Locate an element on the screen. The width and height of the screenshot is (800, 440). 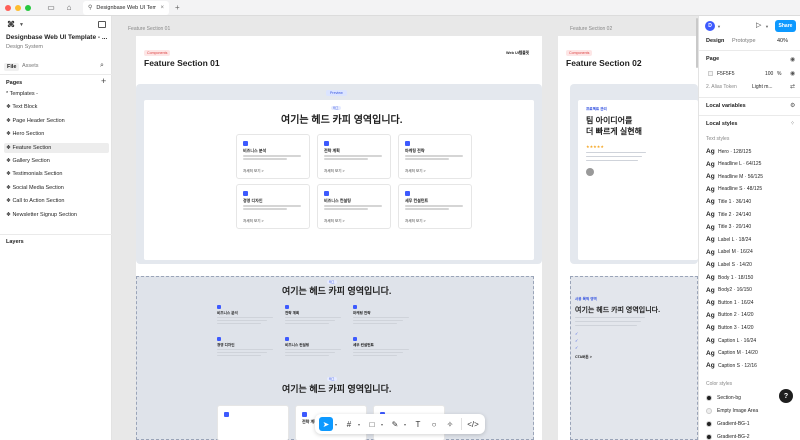
page-item: ❖ Page Header Section is located at coordinates (56, 121).